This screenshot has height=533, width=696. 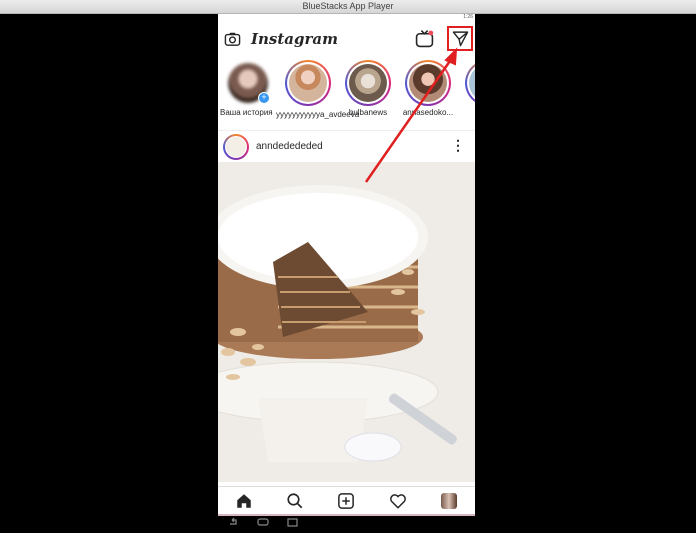 I want to click on system-nav-icons, so click(x=264, y=522).